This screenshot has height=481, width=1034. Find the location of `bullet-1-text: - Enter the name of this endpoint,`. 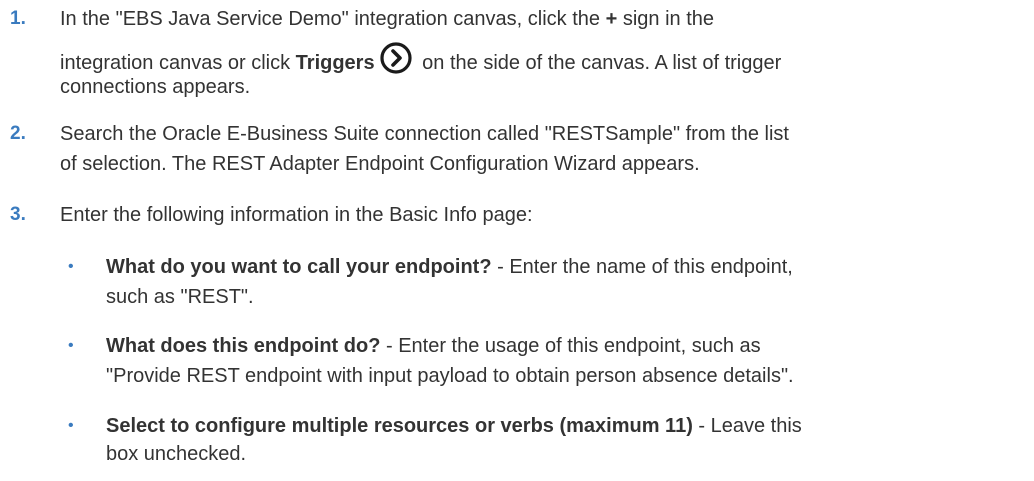

bullet-1-text: - Enter the name of this endpoint, is located at coordinates (642, 267).